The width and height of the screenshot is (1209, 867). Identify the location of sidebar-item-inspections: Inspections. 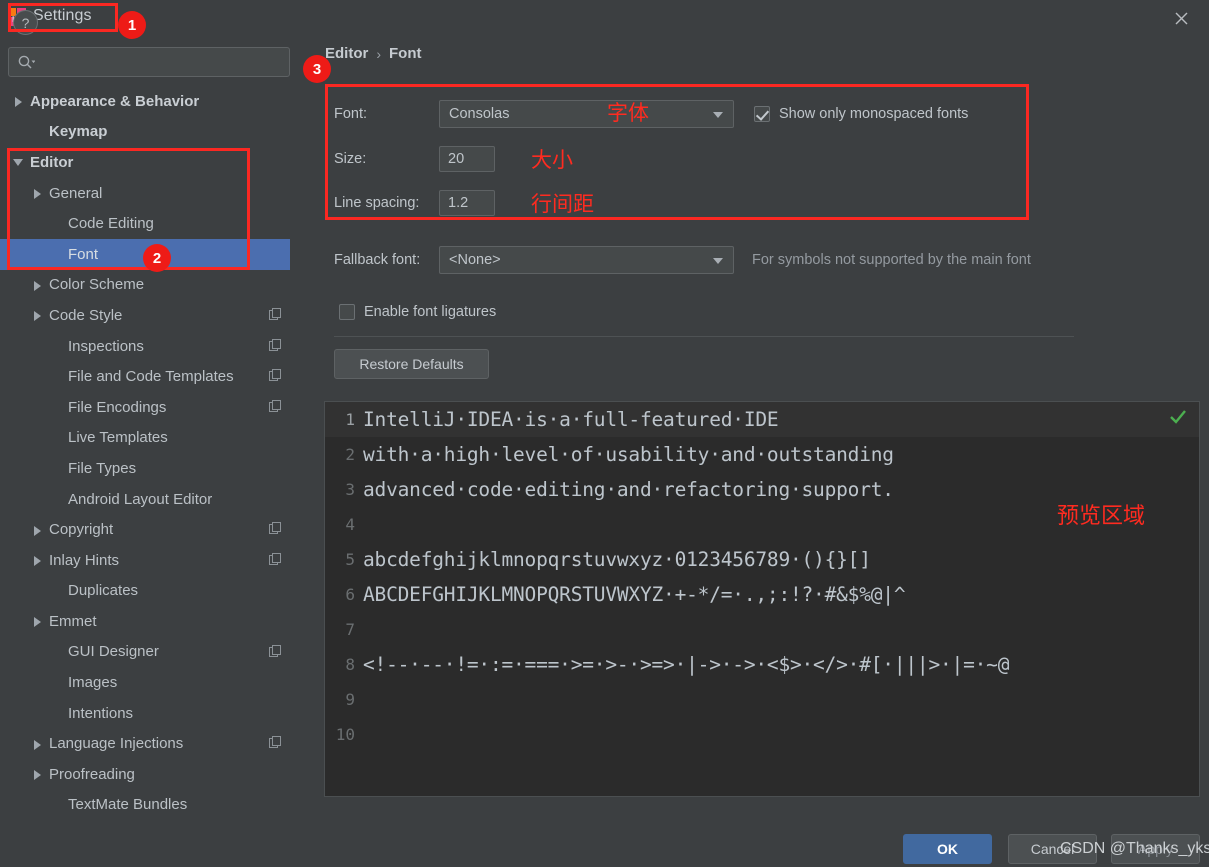
(152, 346).